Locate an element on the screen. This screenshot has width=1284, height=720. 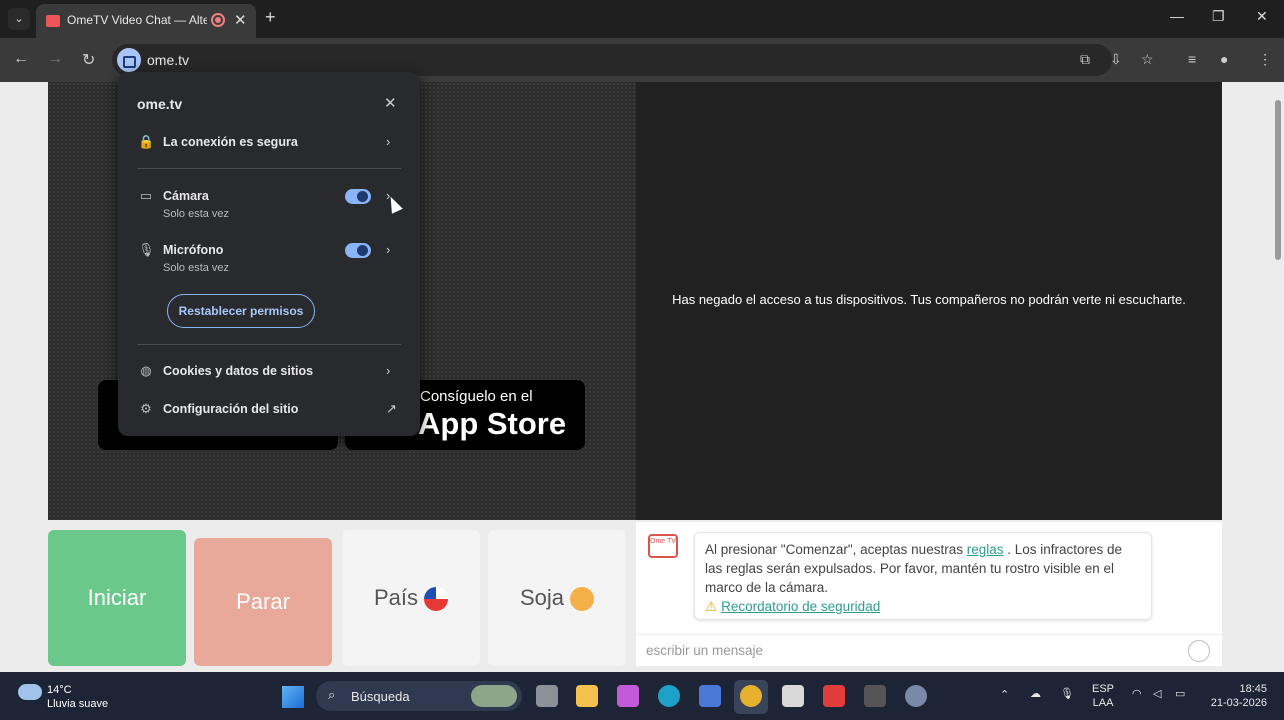
translate-icon: ⧉ is located at coordinates (1085, 59).